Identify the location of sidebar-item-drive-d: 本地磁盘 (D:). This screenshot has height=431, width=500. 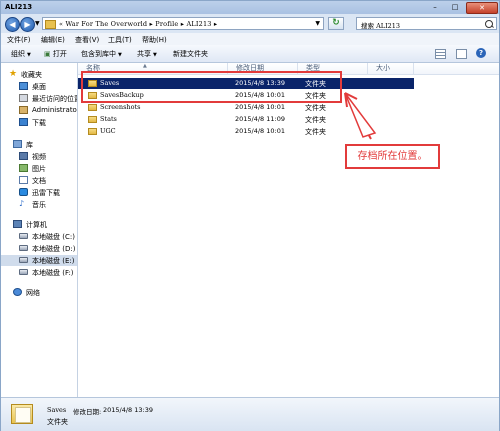
(39, 248).